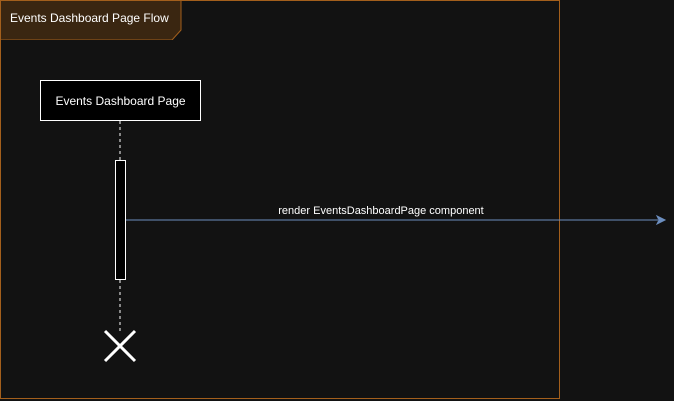  Describe the element at coordinates (120, 220) in the screenshot. I see `activation-bar` at that location.